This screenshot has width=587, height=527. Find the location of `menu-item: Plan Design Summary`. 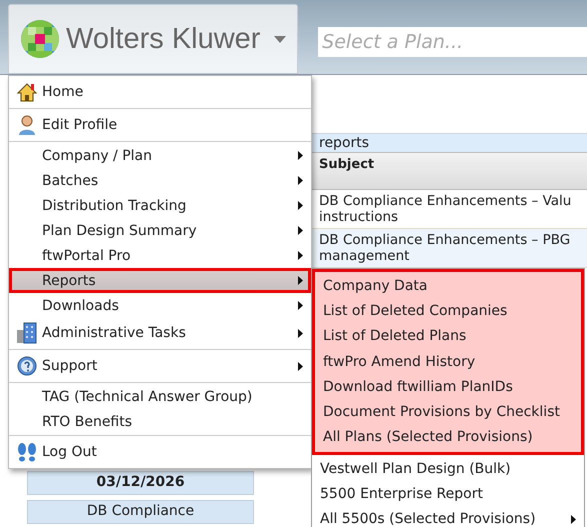

menu-item: Plan Design Summary is located at coordinates (160, 230).